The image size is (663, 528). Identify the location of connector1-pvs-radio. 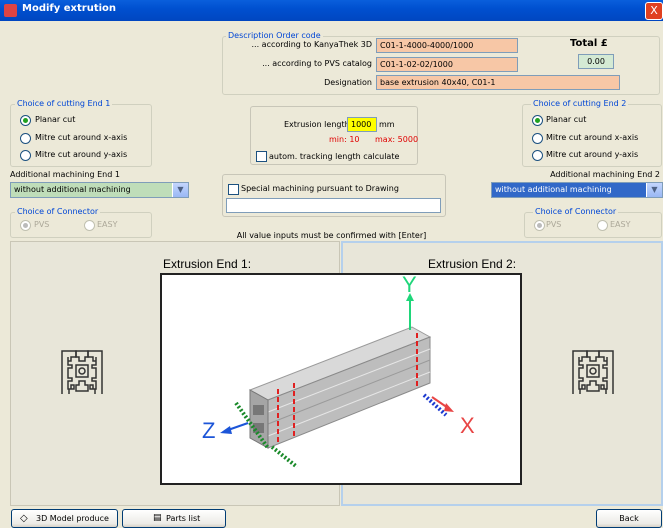
(25, 225).